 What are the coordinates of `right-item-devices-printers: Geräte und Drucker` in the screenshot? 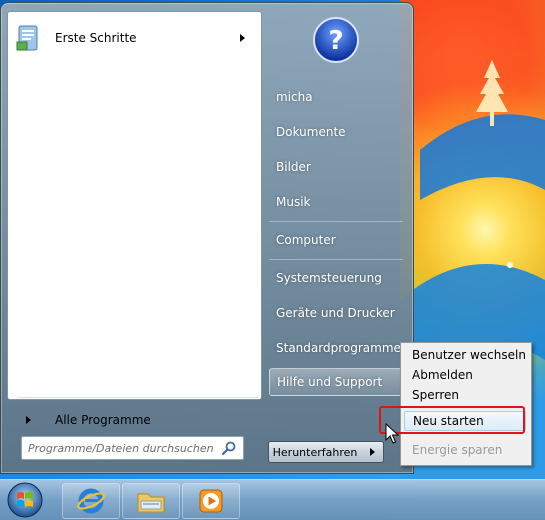 It's located at (338, 313).